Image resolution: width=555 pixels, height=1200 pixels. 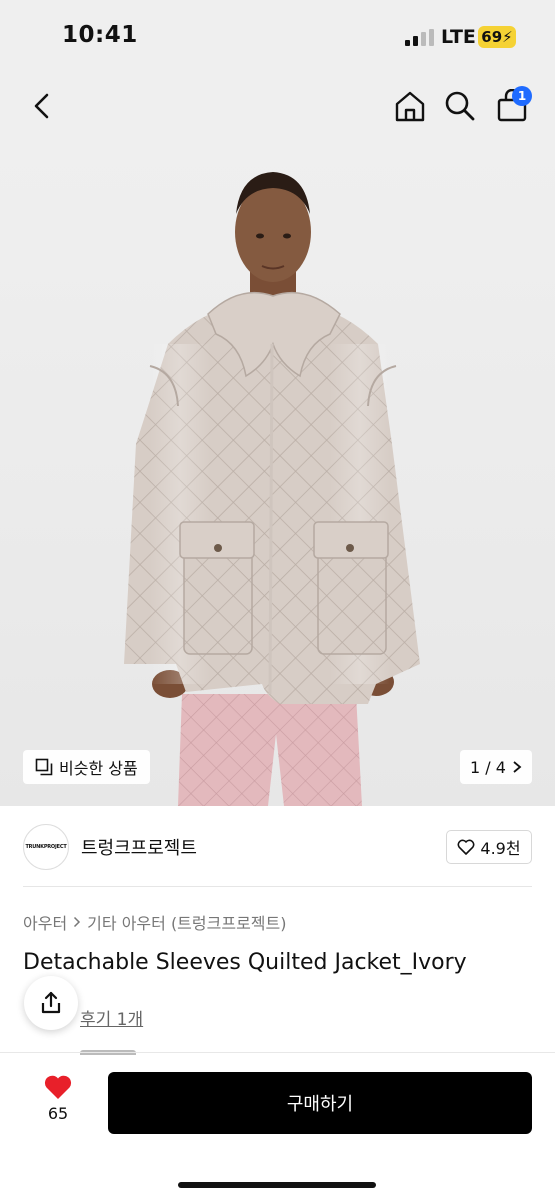 I want to click on search-icon, so click(x=460, y=106).